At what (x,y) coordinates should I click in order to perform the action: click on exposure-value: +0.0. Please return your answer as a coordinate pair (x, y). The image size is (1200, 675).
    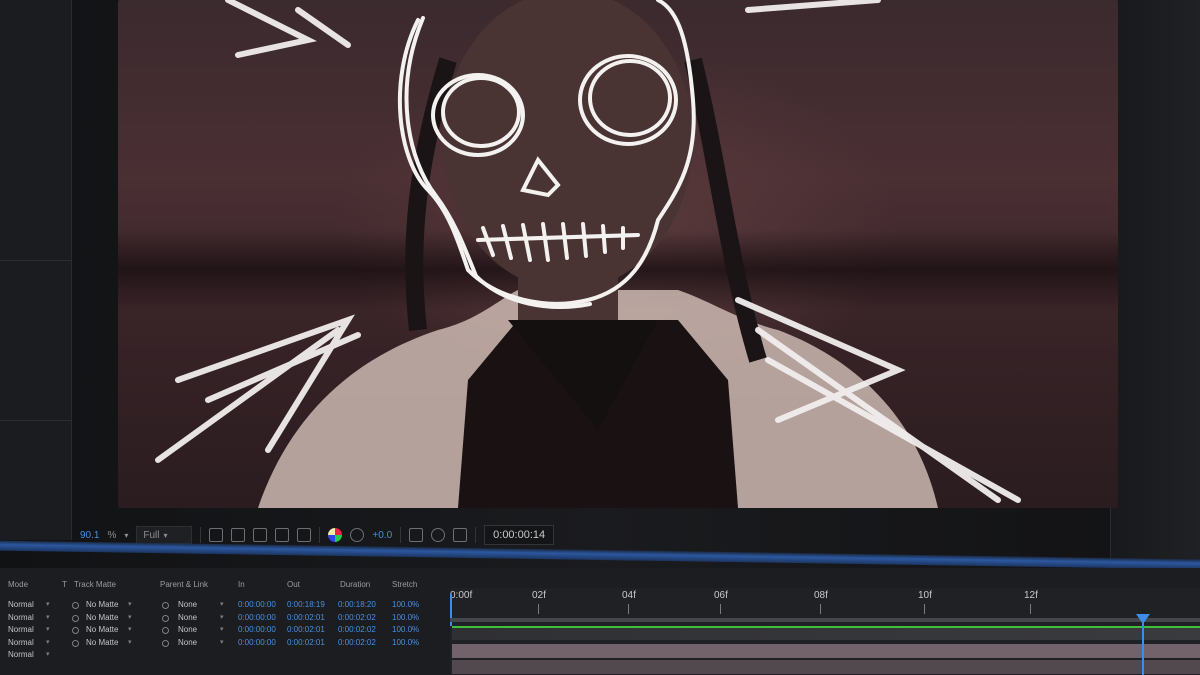
    Looking at the image, I should click on (382, 535).